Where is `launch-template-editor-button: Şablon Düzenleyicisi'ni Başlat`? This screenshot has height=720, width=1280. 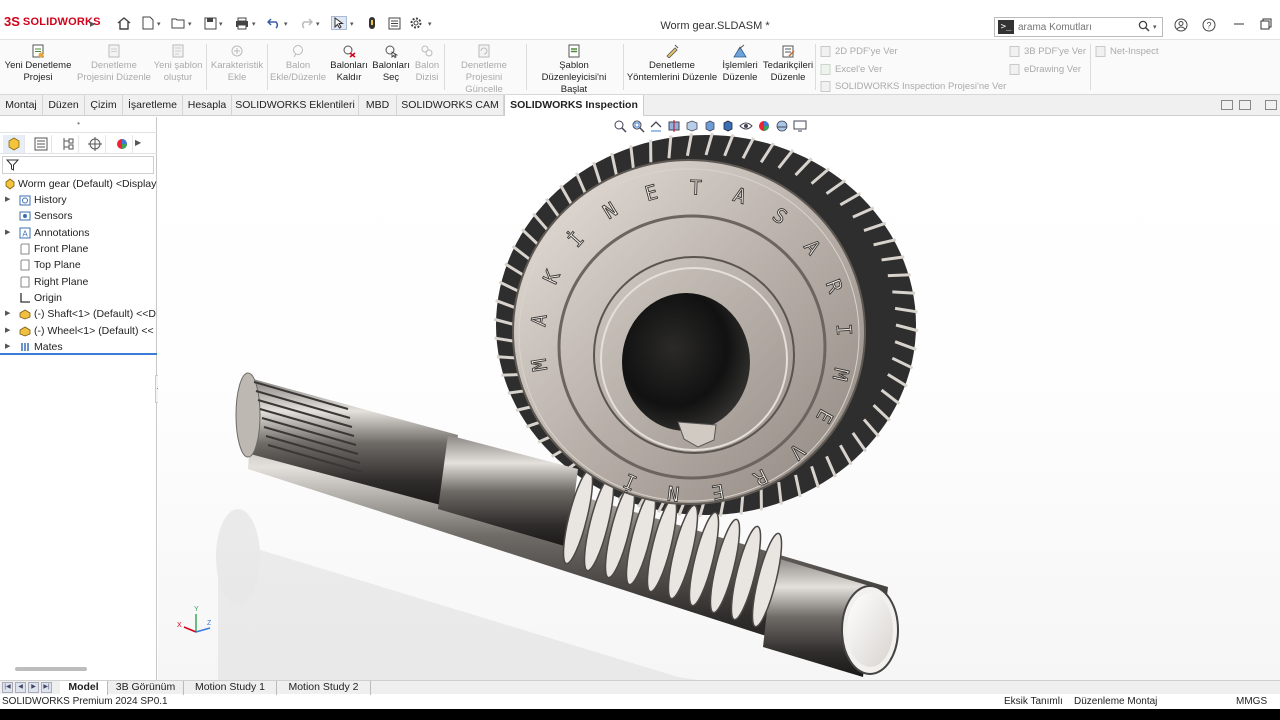 launch-template-editor-button: Şablon Düzenleyicisi'ni Başlat is located at coordinates (574, 68).